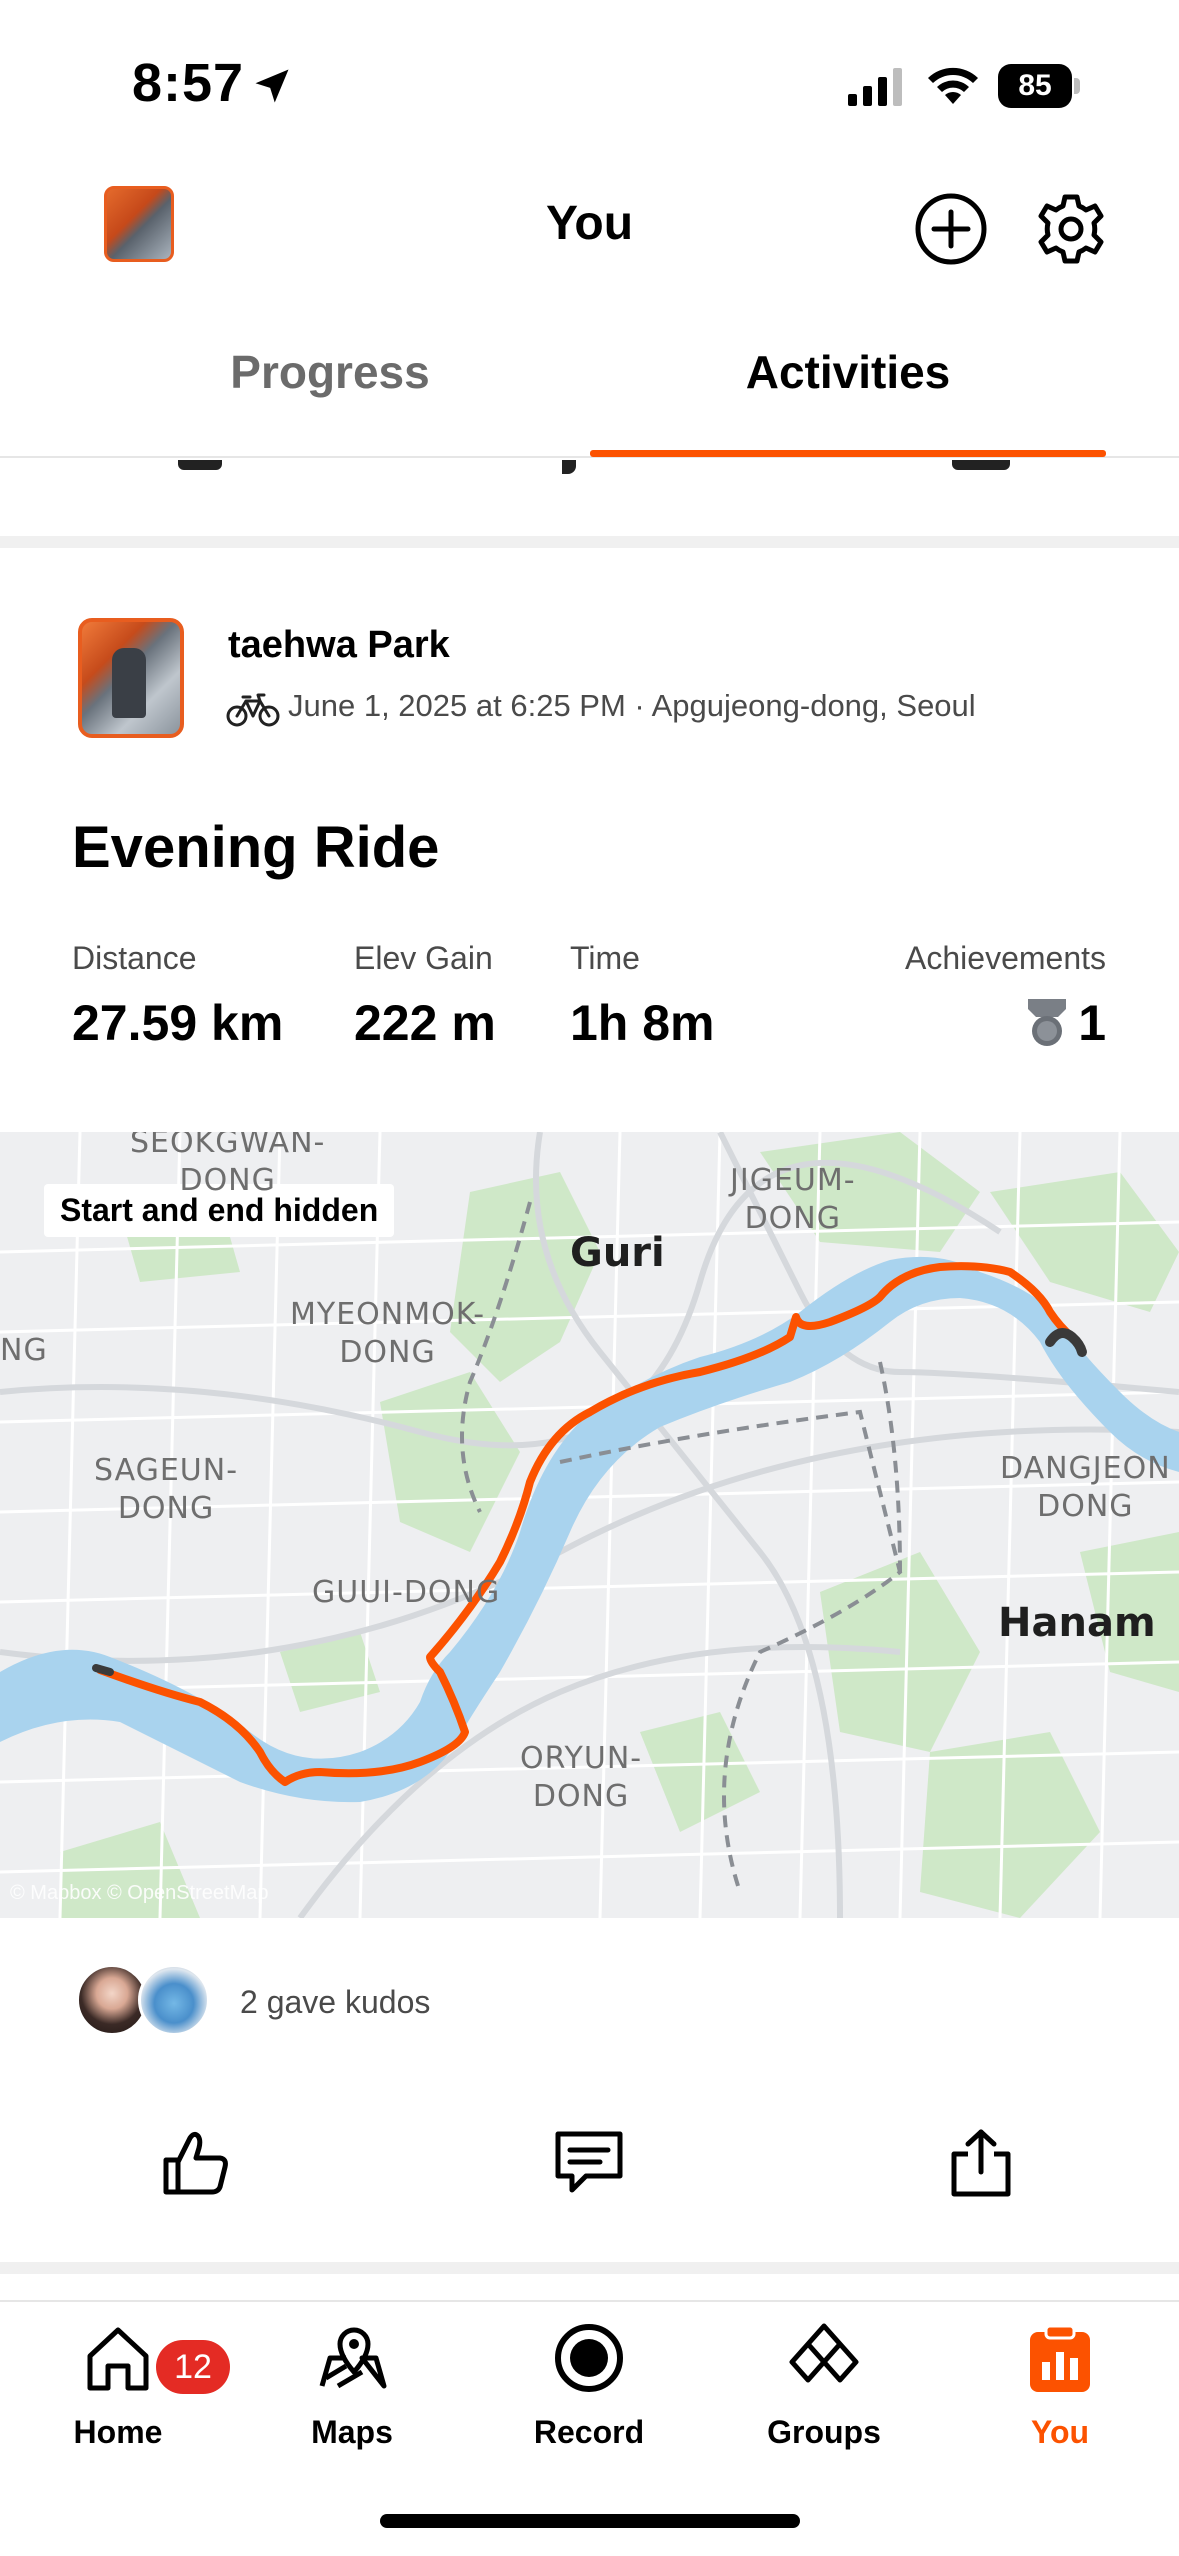  What do you see at coordinates (589, 2163) in the screenshot?
I see `comment-icon` at bounding box center [589, 2163].